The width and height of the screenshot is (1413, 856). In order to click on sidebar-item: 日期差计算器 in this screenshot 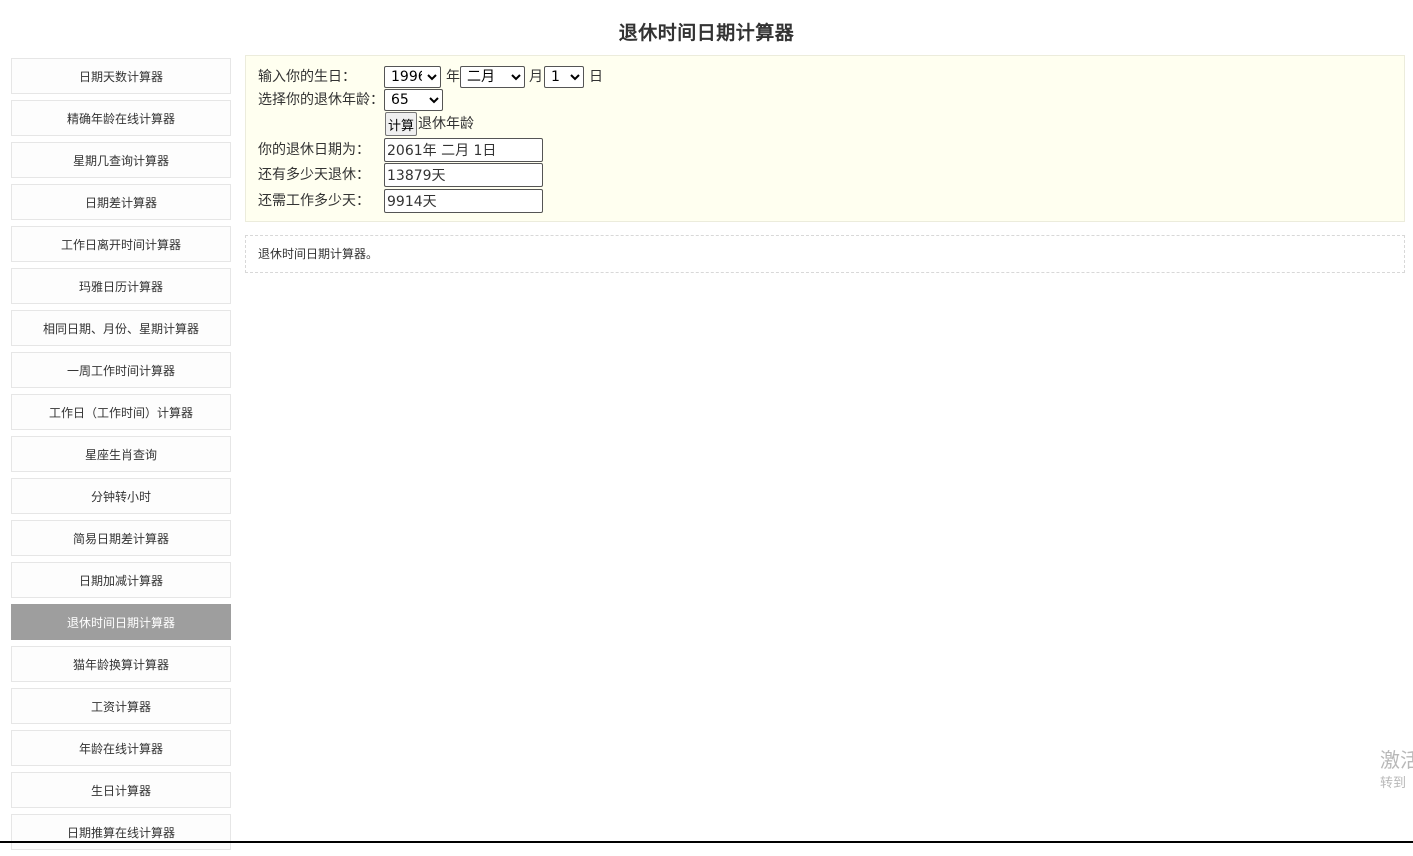, I will do `click(121, 202)`.